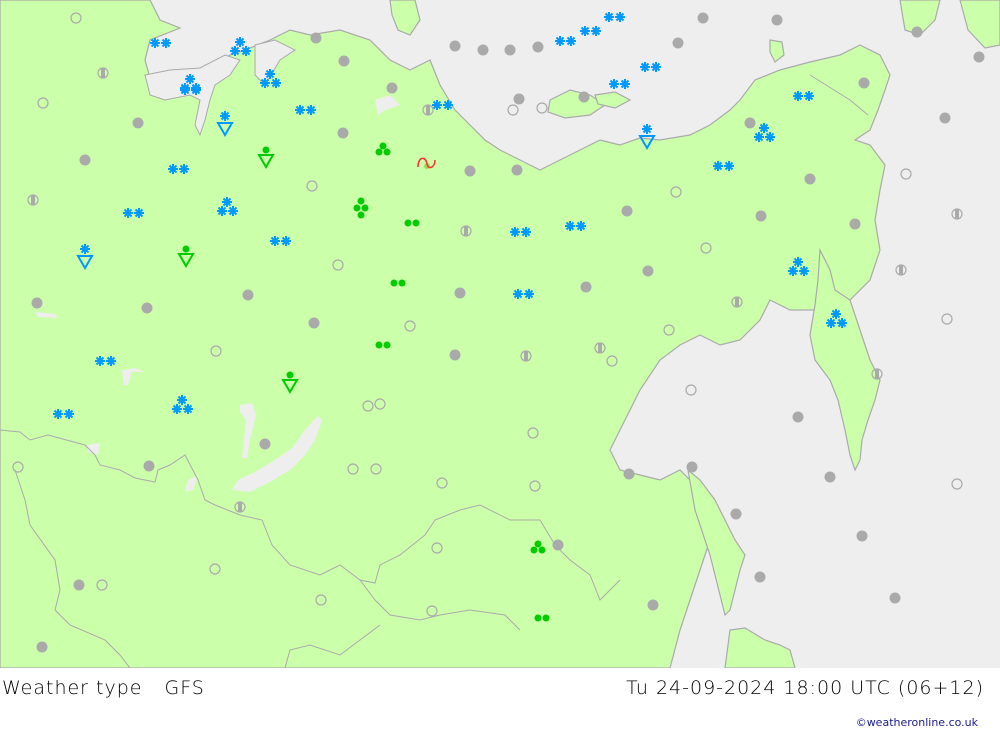  What do you see at coordinates (917, 722) in the screenshot?
I see `credit-link: ©weatheronline.co.uk` at bounding box center [917, 722].